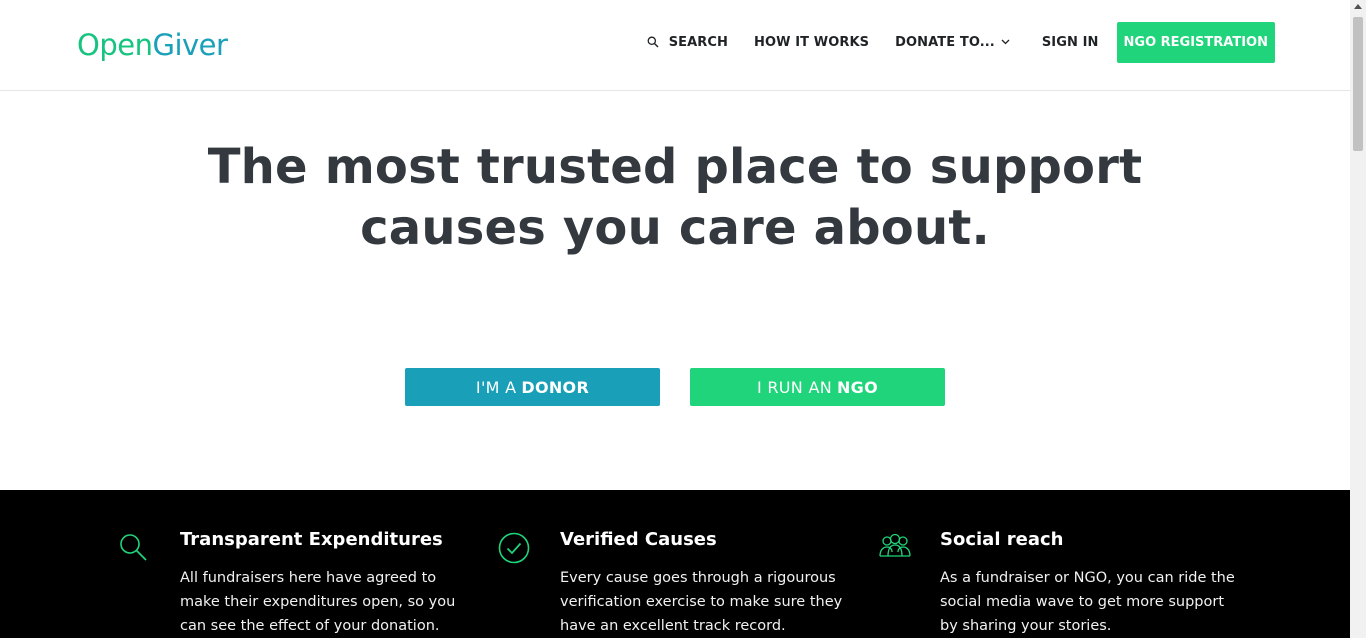 This screenshot has width=1366, height=638. I want to click on nav-sign-in: SIGN IN, so click(1070, 42).